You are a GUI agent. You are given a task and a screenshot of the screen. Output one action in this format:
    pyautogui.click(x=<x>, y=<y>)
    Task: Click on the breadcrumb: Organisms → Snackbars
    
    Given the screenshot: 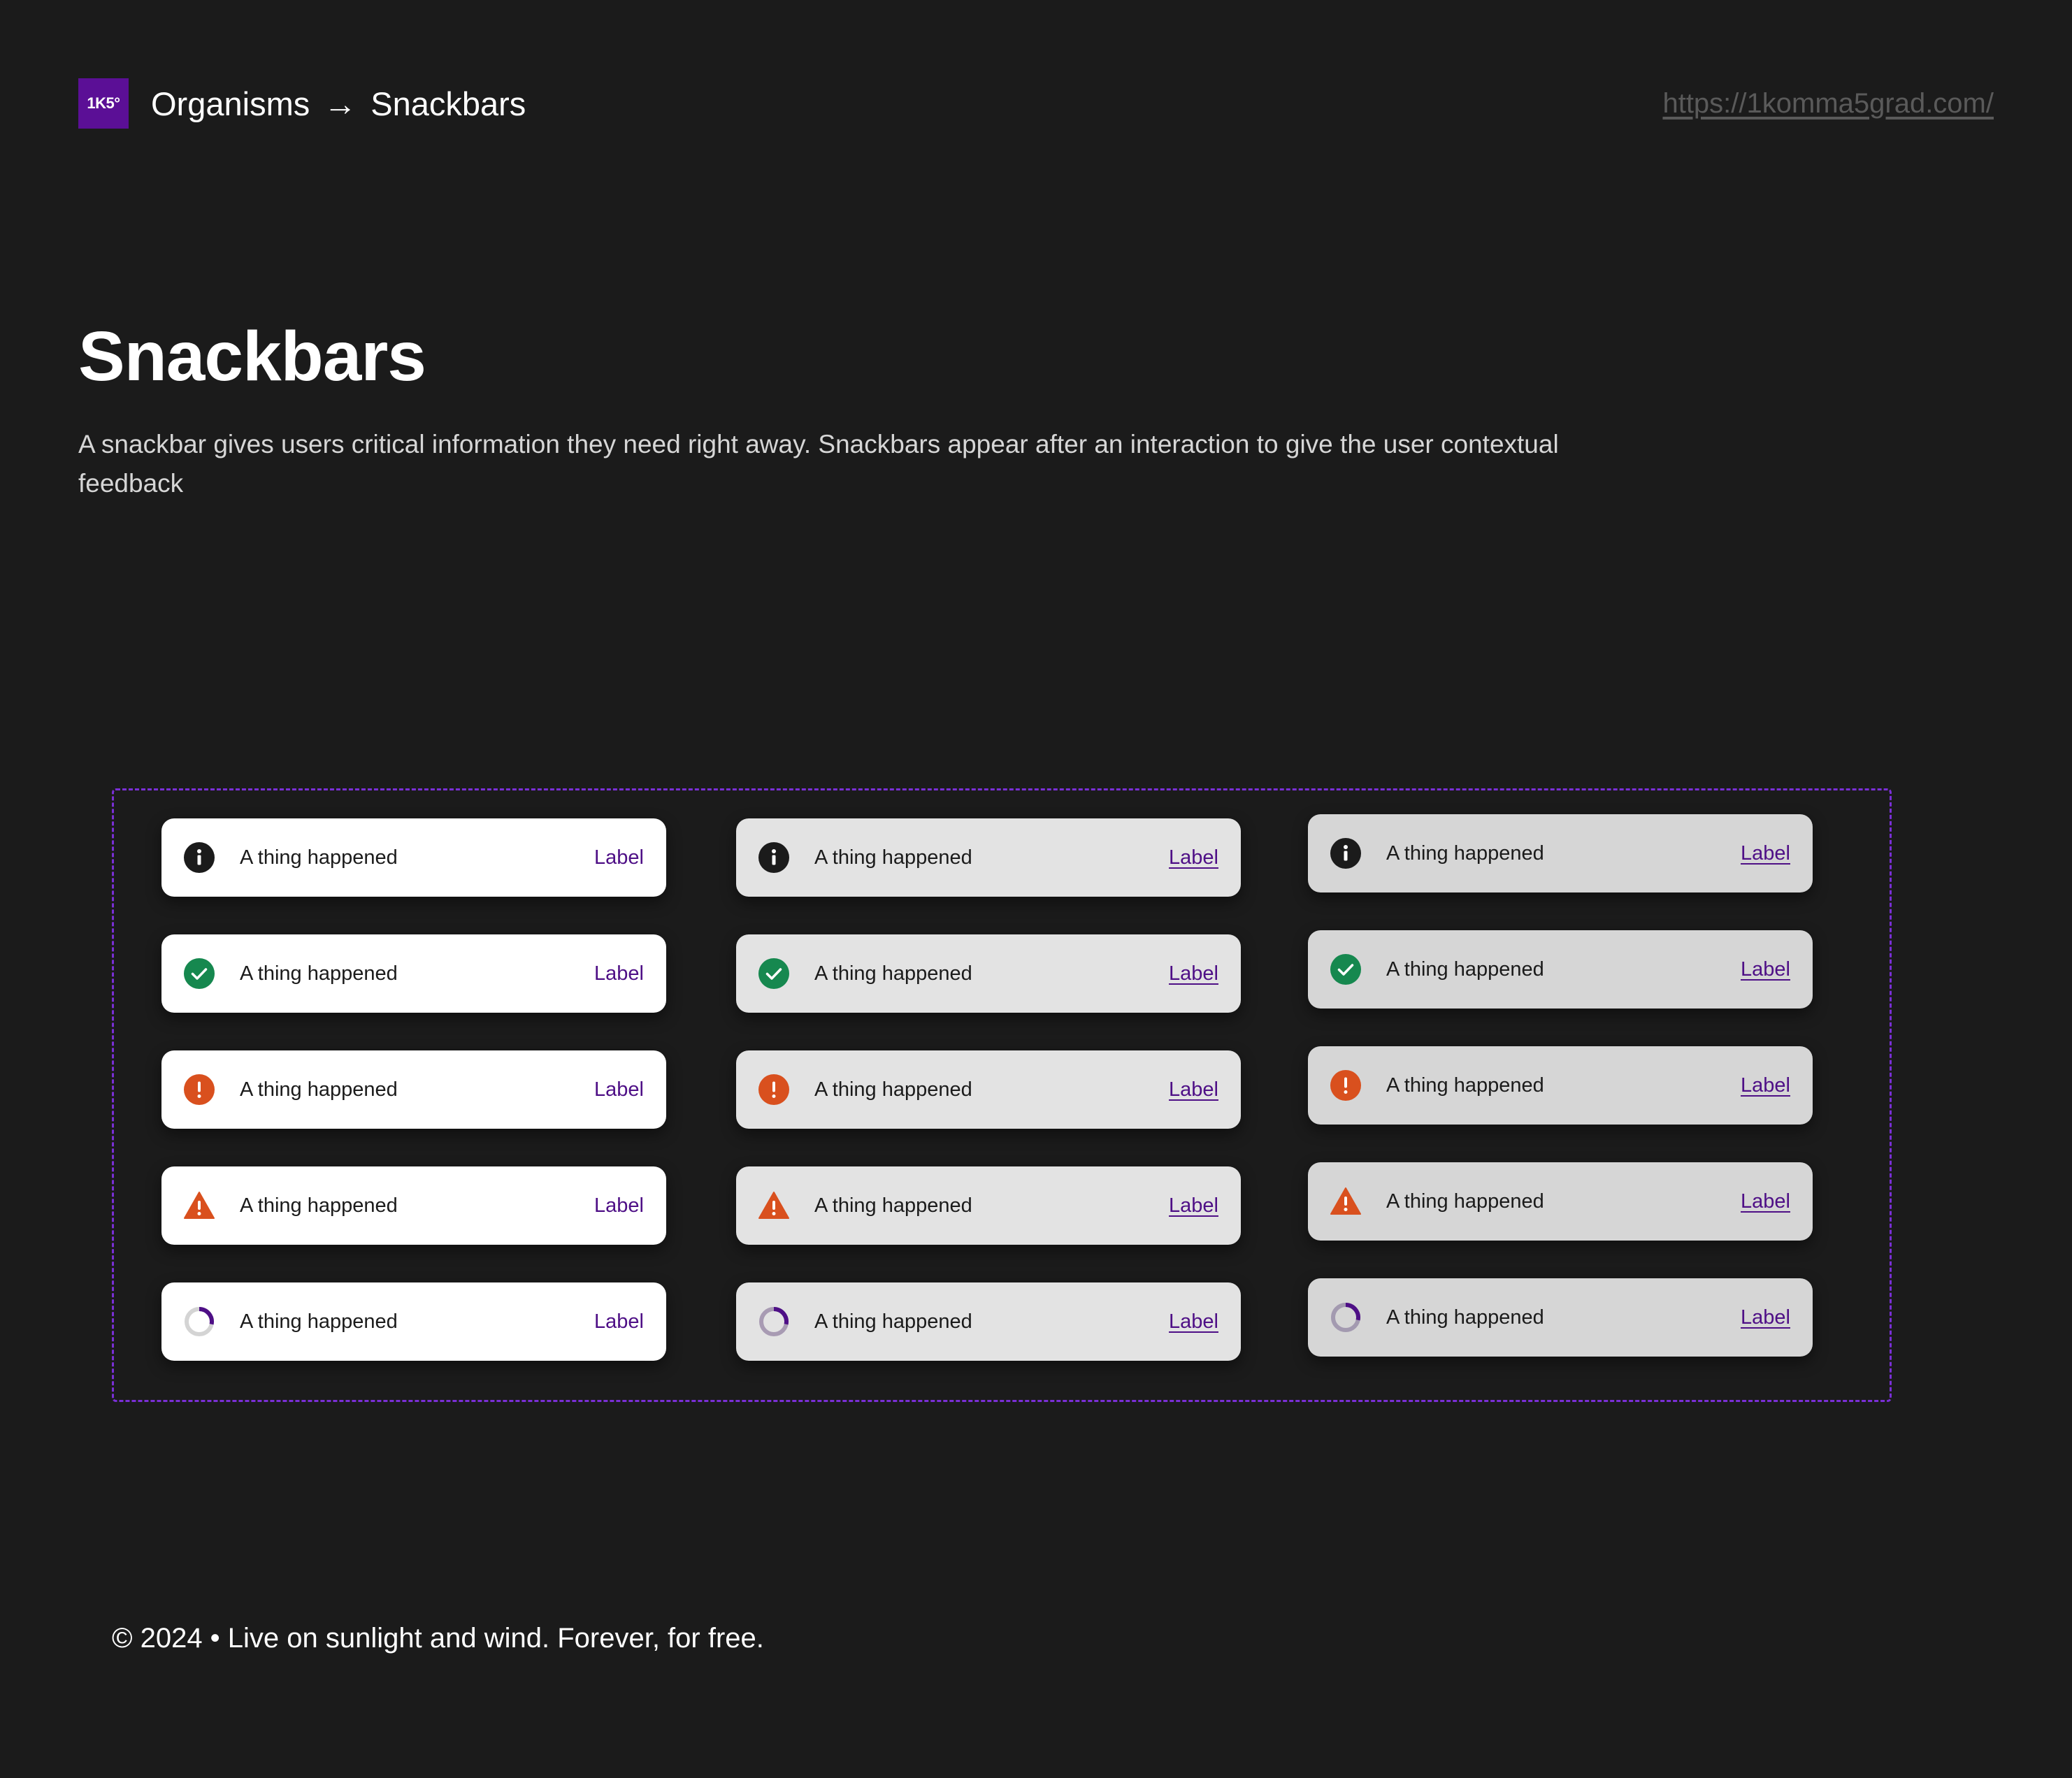 What is the action you would take?
    pyautogui.click(x=338, y=104)
    